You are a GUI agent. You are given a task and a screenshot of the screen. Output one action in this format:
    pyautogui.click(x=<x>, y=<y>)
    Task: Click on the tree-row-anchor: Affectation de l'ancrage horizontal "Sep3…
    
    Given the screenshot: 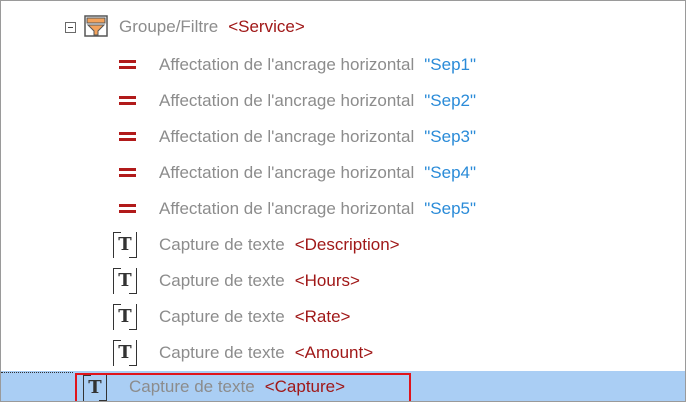 What is the action you would take?
    pyautogui.click(x=343, y=137)
    